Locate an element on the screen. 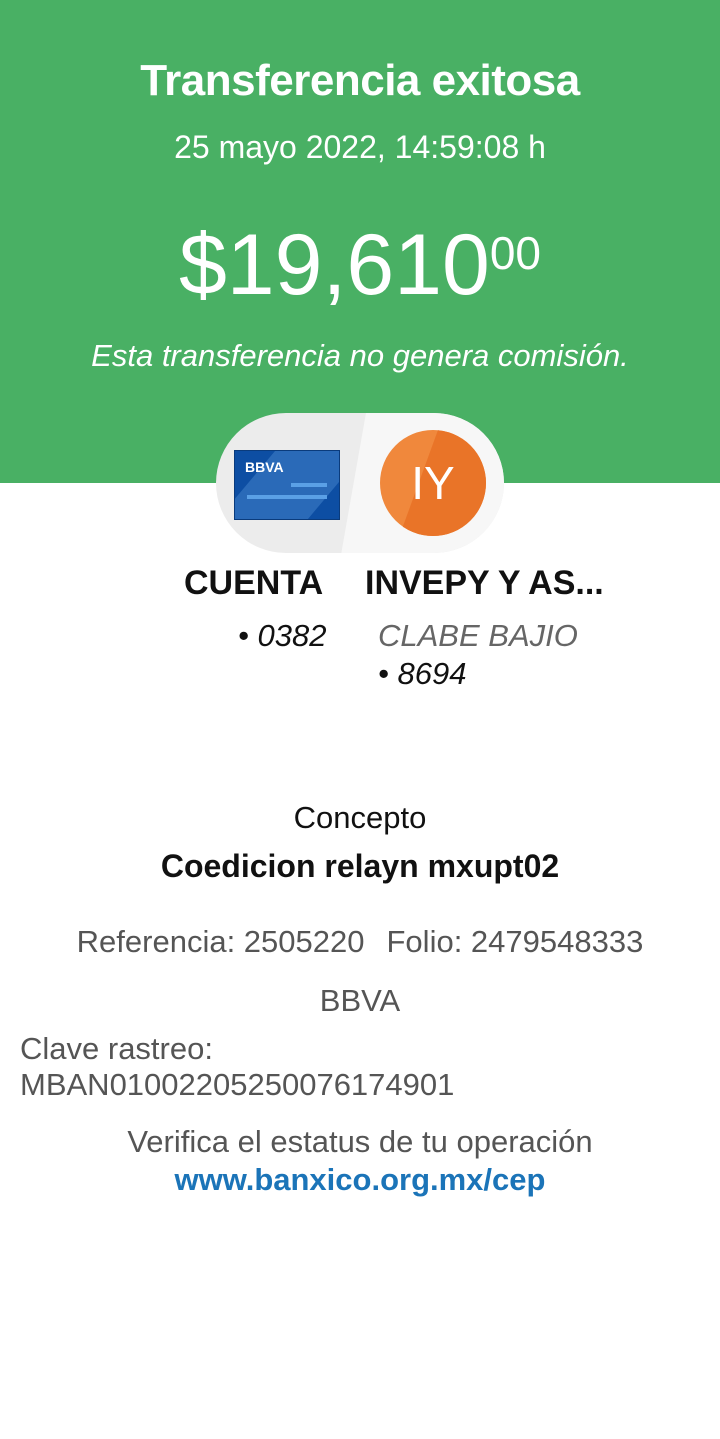 This screenshot has width=720, height=1439. concepto-label: Concepto is located at coordinates (360, 817).